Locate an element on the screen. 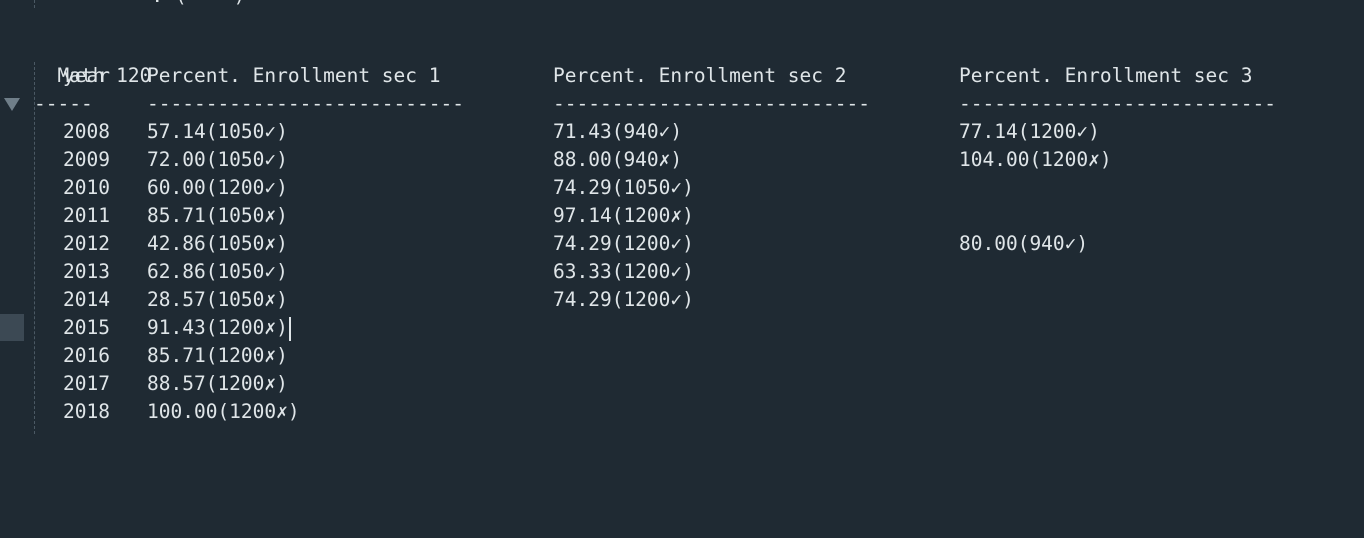  cell-sec2: 71.43(940✓) is located at coordinates (618, 131).